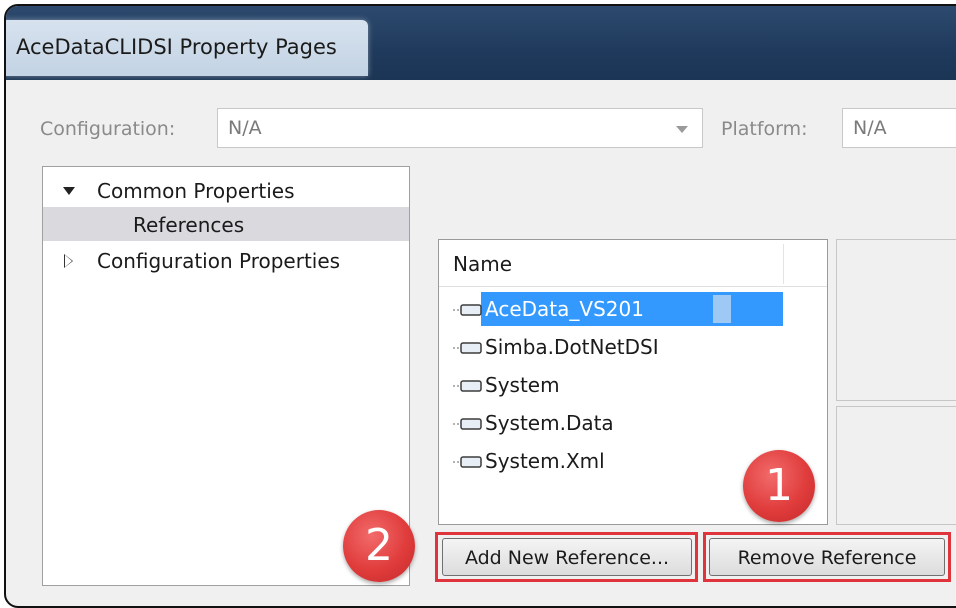 The height and width of the screenshot is (608, 956). What do you see at coordinates (68, 261) in the screenshot?
I see `triangle-right-icon-fill` at bounding box center [68, 261].